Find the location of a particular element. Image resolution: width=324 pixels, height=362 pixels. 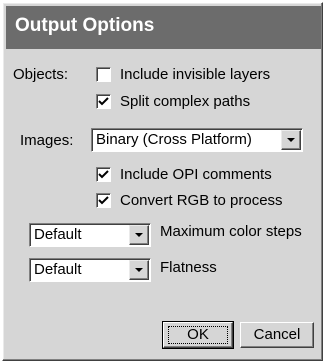

cancel-button-label: Cancel is located at coordinates (277, 334).